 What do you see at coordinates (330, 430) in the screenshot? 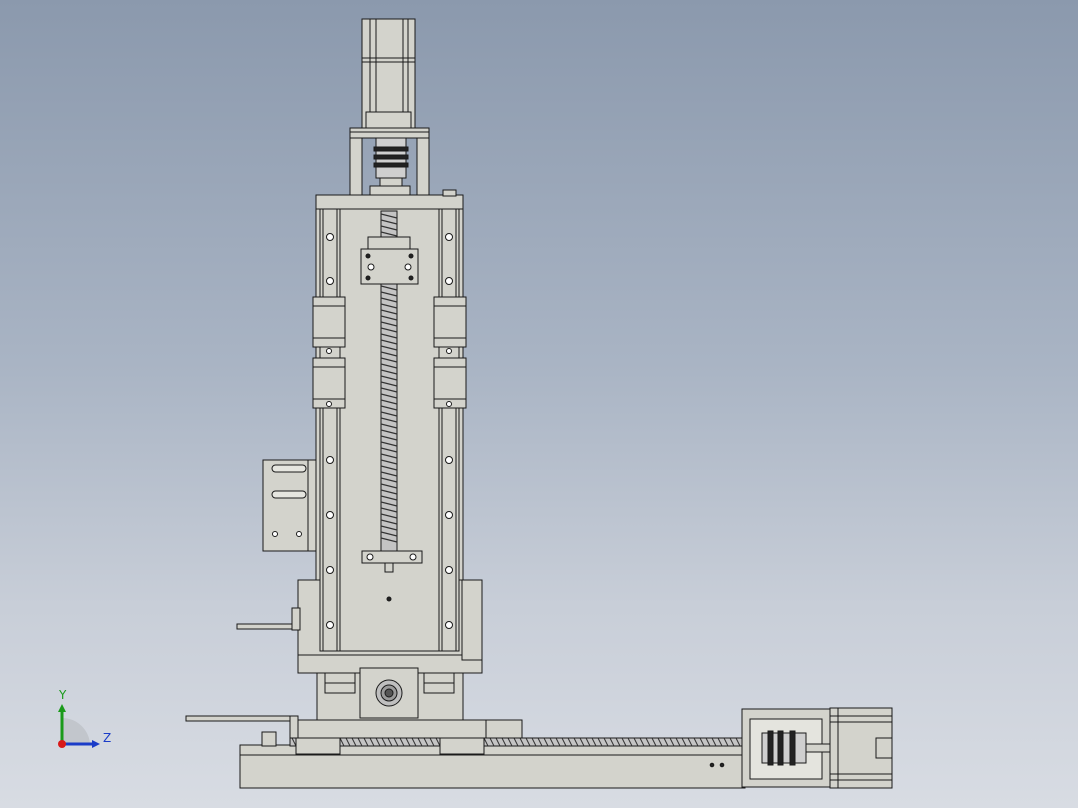
I see `left-linear-rail` at bounding box center [330, 430].